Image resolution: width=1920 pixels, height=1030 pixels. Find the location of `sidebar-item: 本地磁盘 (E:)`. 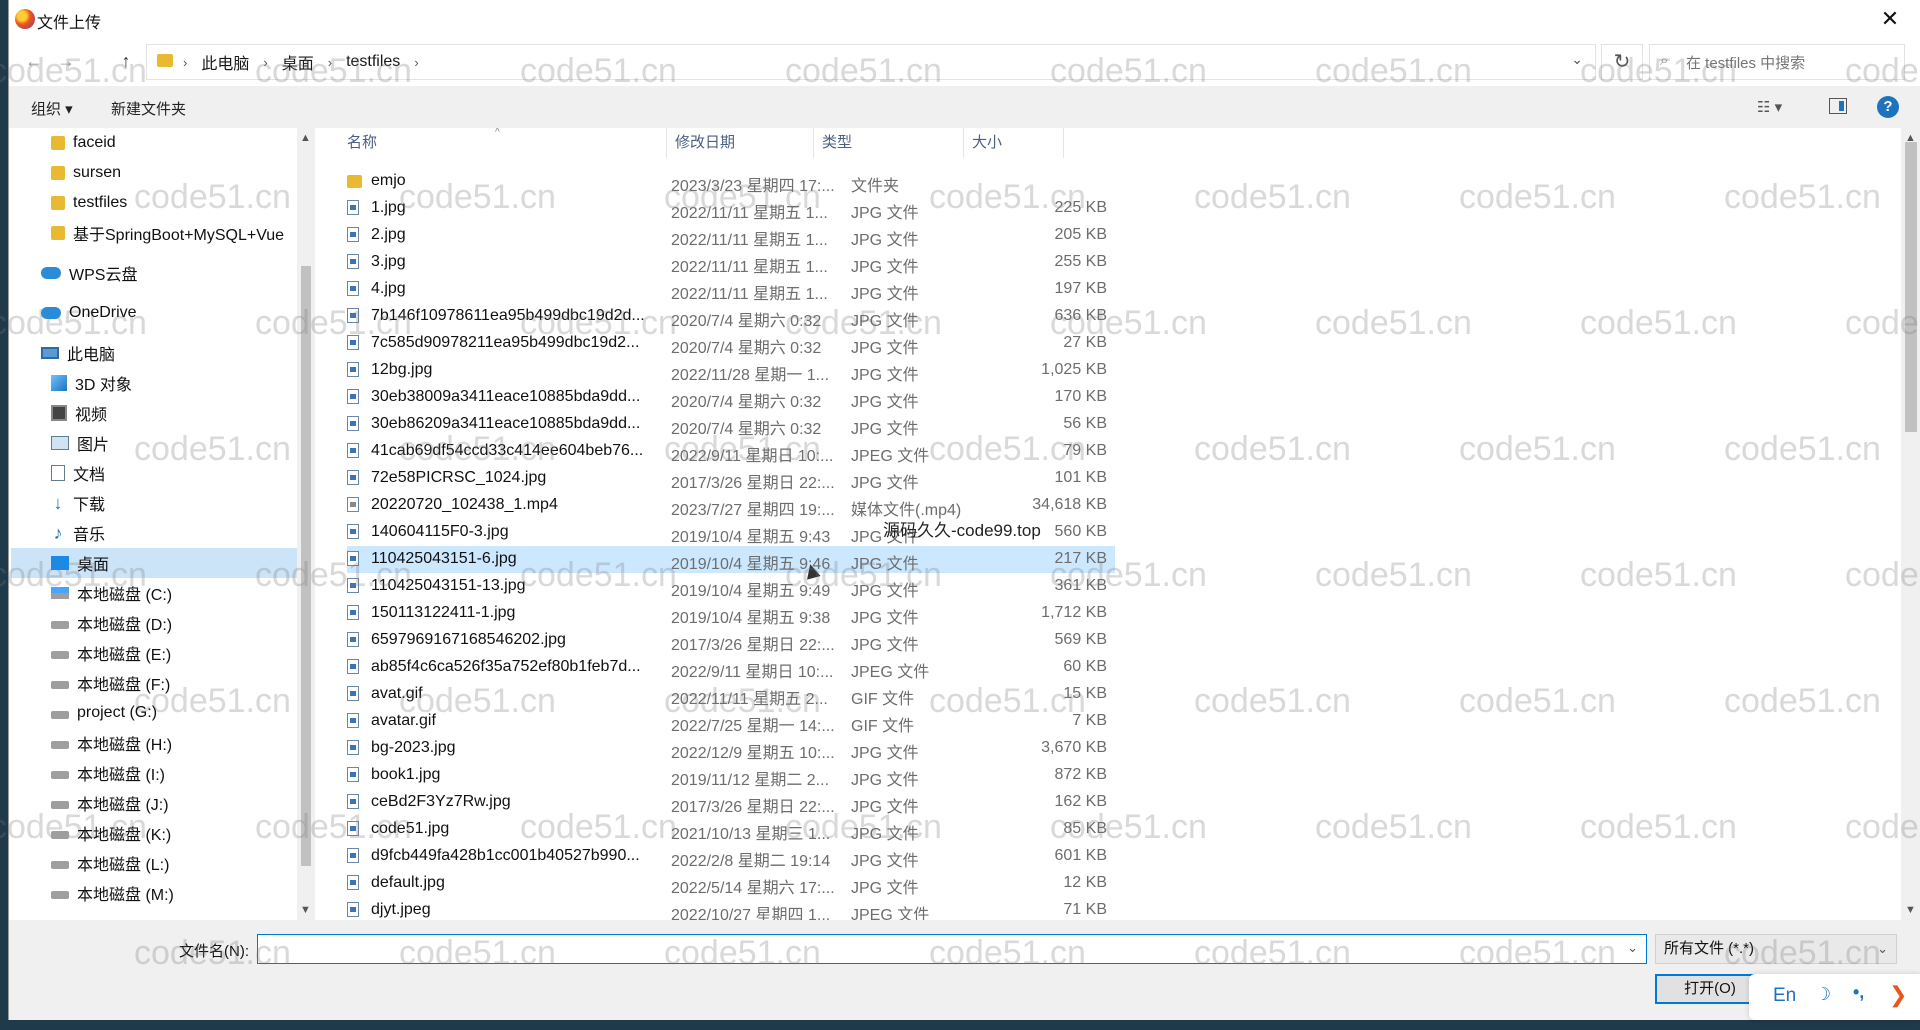

sidebar-item: 本地磁盘 (E:) is located at coordinates (111, 653).